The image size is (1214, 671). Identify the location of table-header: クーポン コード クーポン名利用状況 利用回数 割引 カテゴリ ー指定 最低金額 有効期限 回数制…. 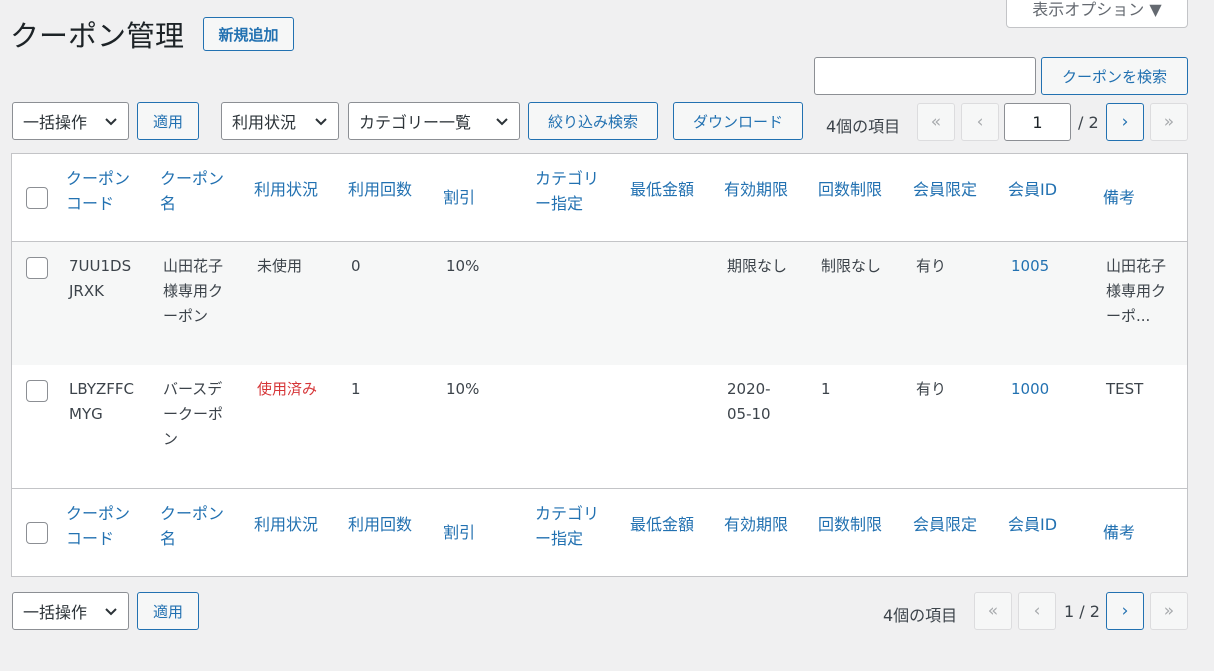
(599, 198).